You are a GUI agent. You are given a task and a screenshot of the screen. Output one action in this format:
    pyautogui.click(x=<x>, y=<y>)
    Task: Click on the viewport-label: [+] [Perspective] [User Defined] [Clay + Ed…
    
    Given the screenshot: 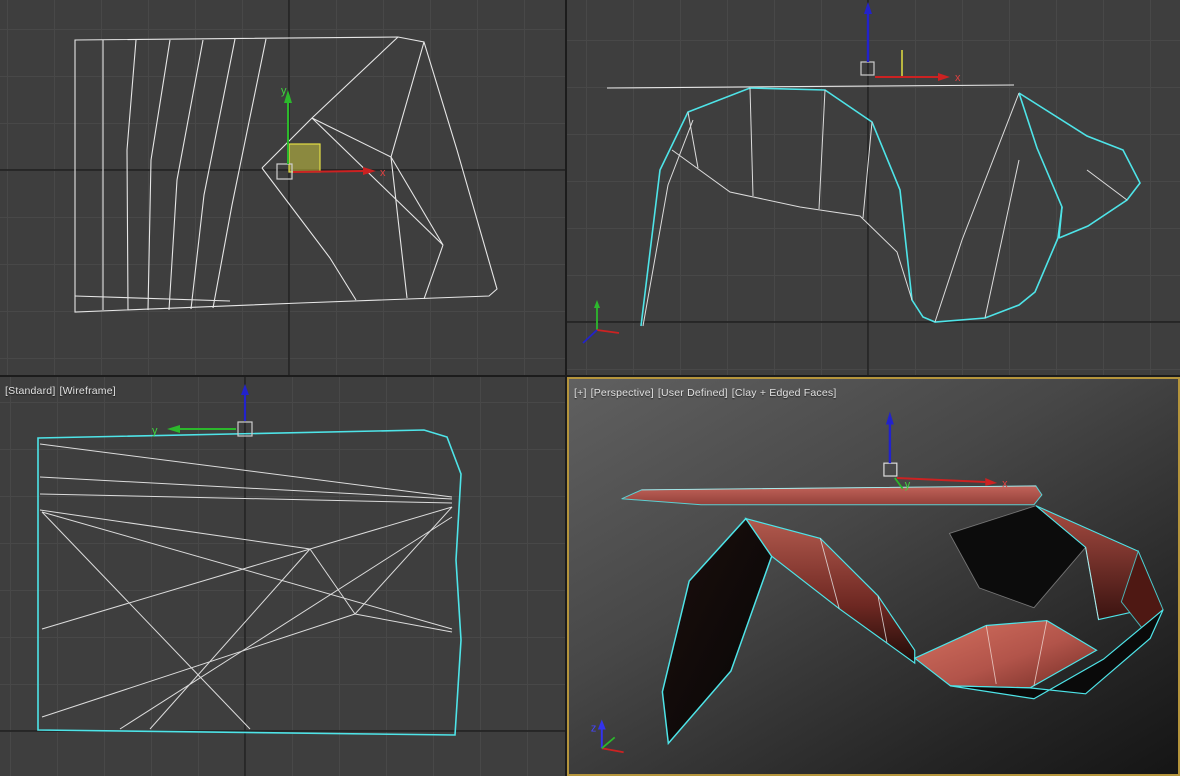 What is the action you would take?
    pyautogui.click(x=707, y=393)
    